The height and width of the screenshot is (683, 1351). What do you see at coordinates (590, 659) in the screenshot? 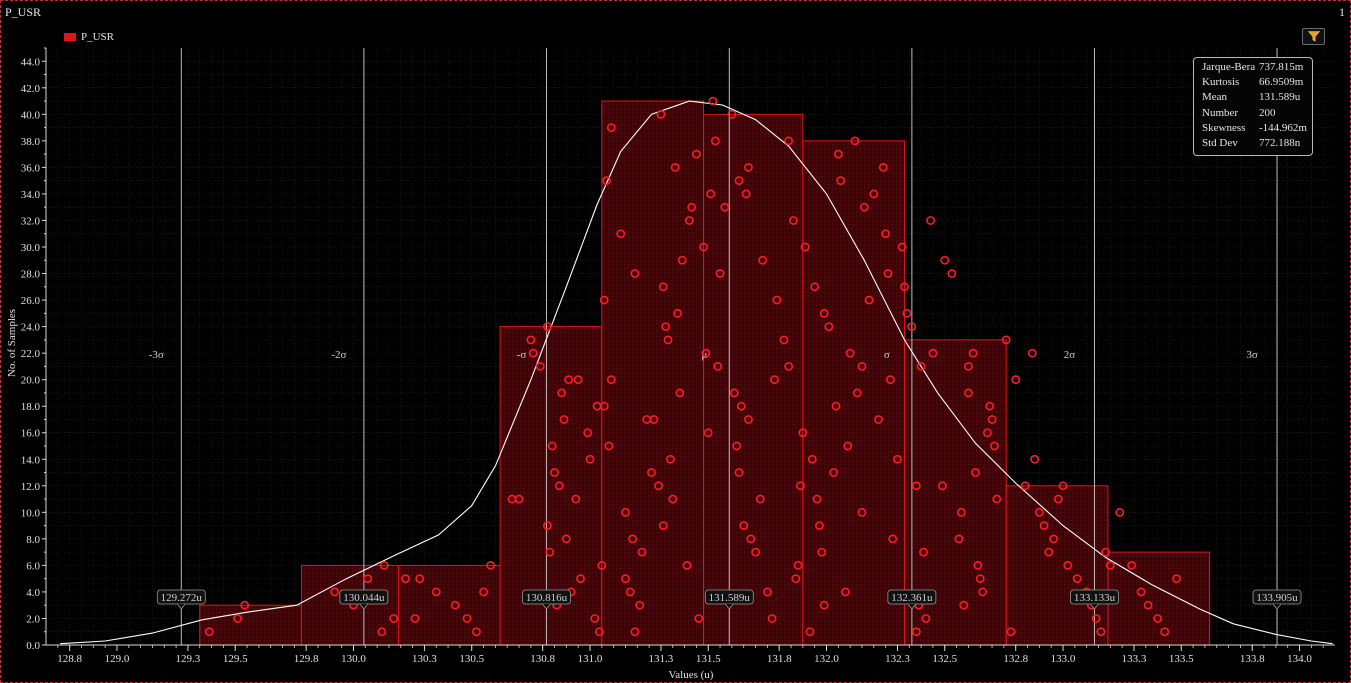
I see `x-tick-label: 131.0` at bounding box center [590, 659].